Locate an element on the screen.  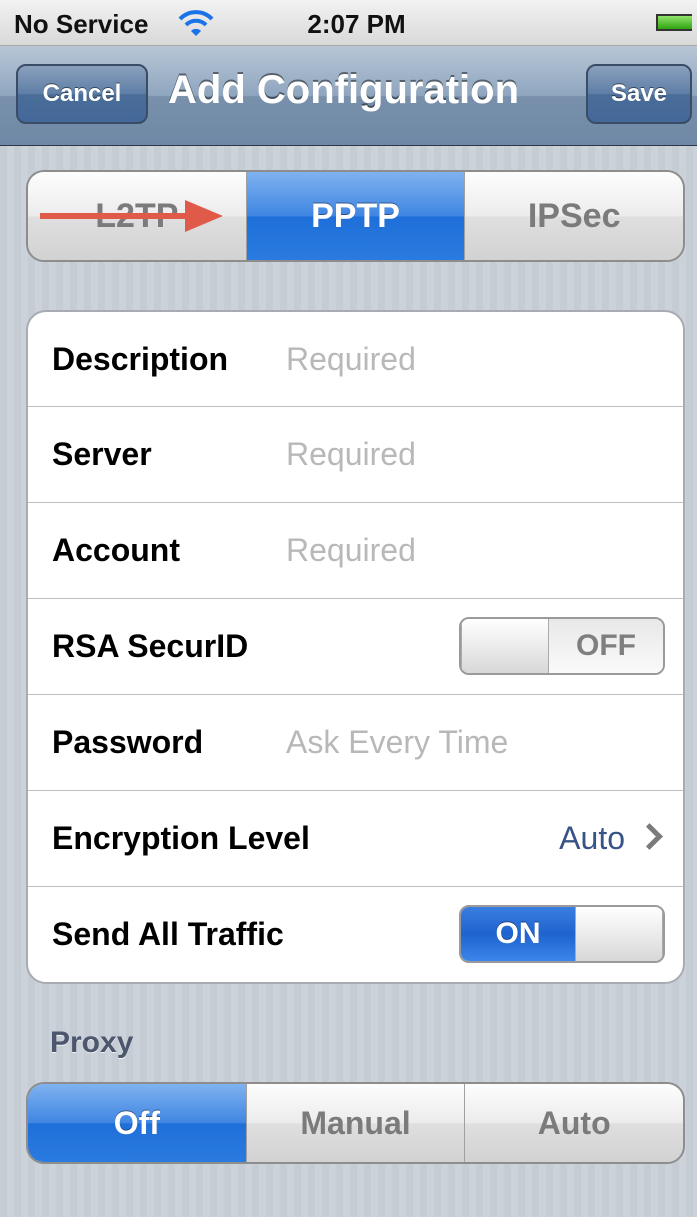
account-label: Account is located at coordinates (116, 550).